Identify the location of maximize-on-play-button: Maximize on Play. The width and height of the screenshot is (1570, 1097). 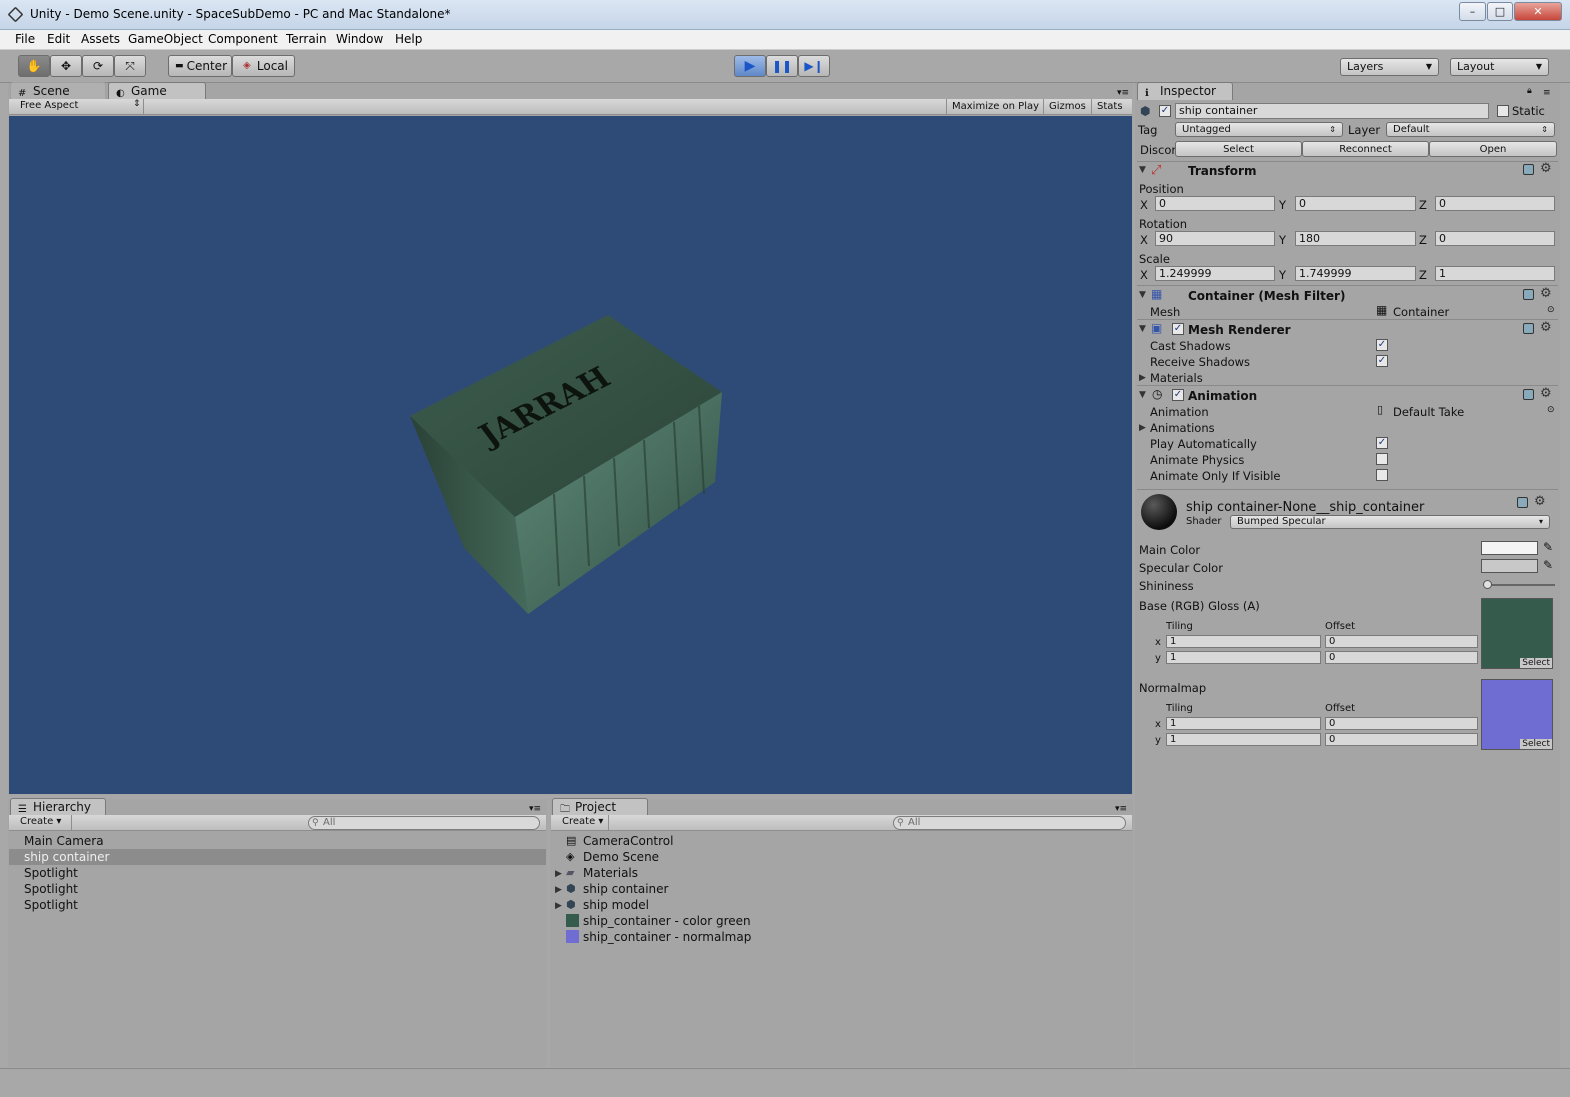
(995, 107).